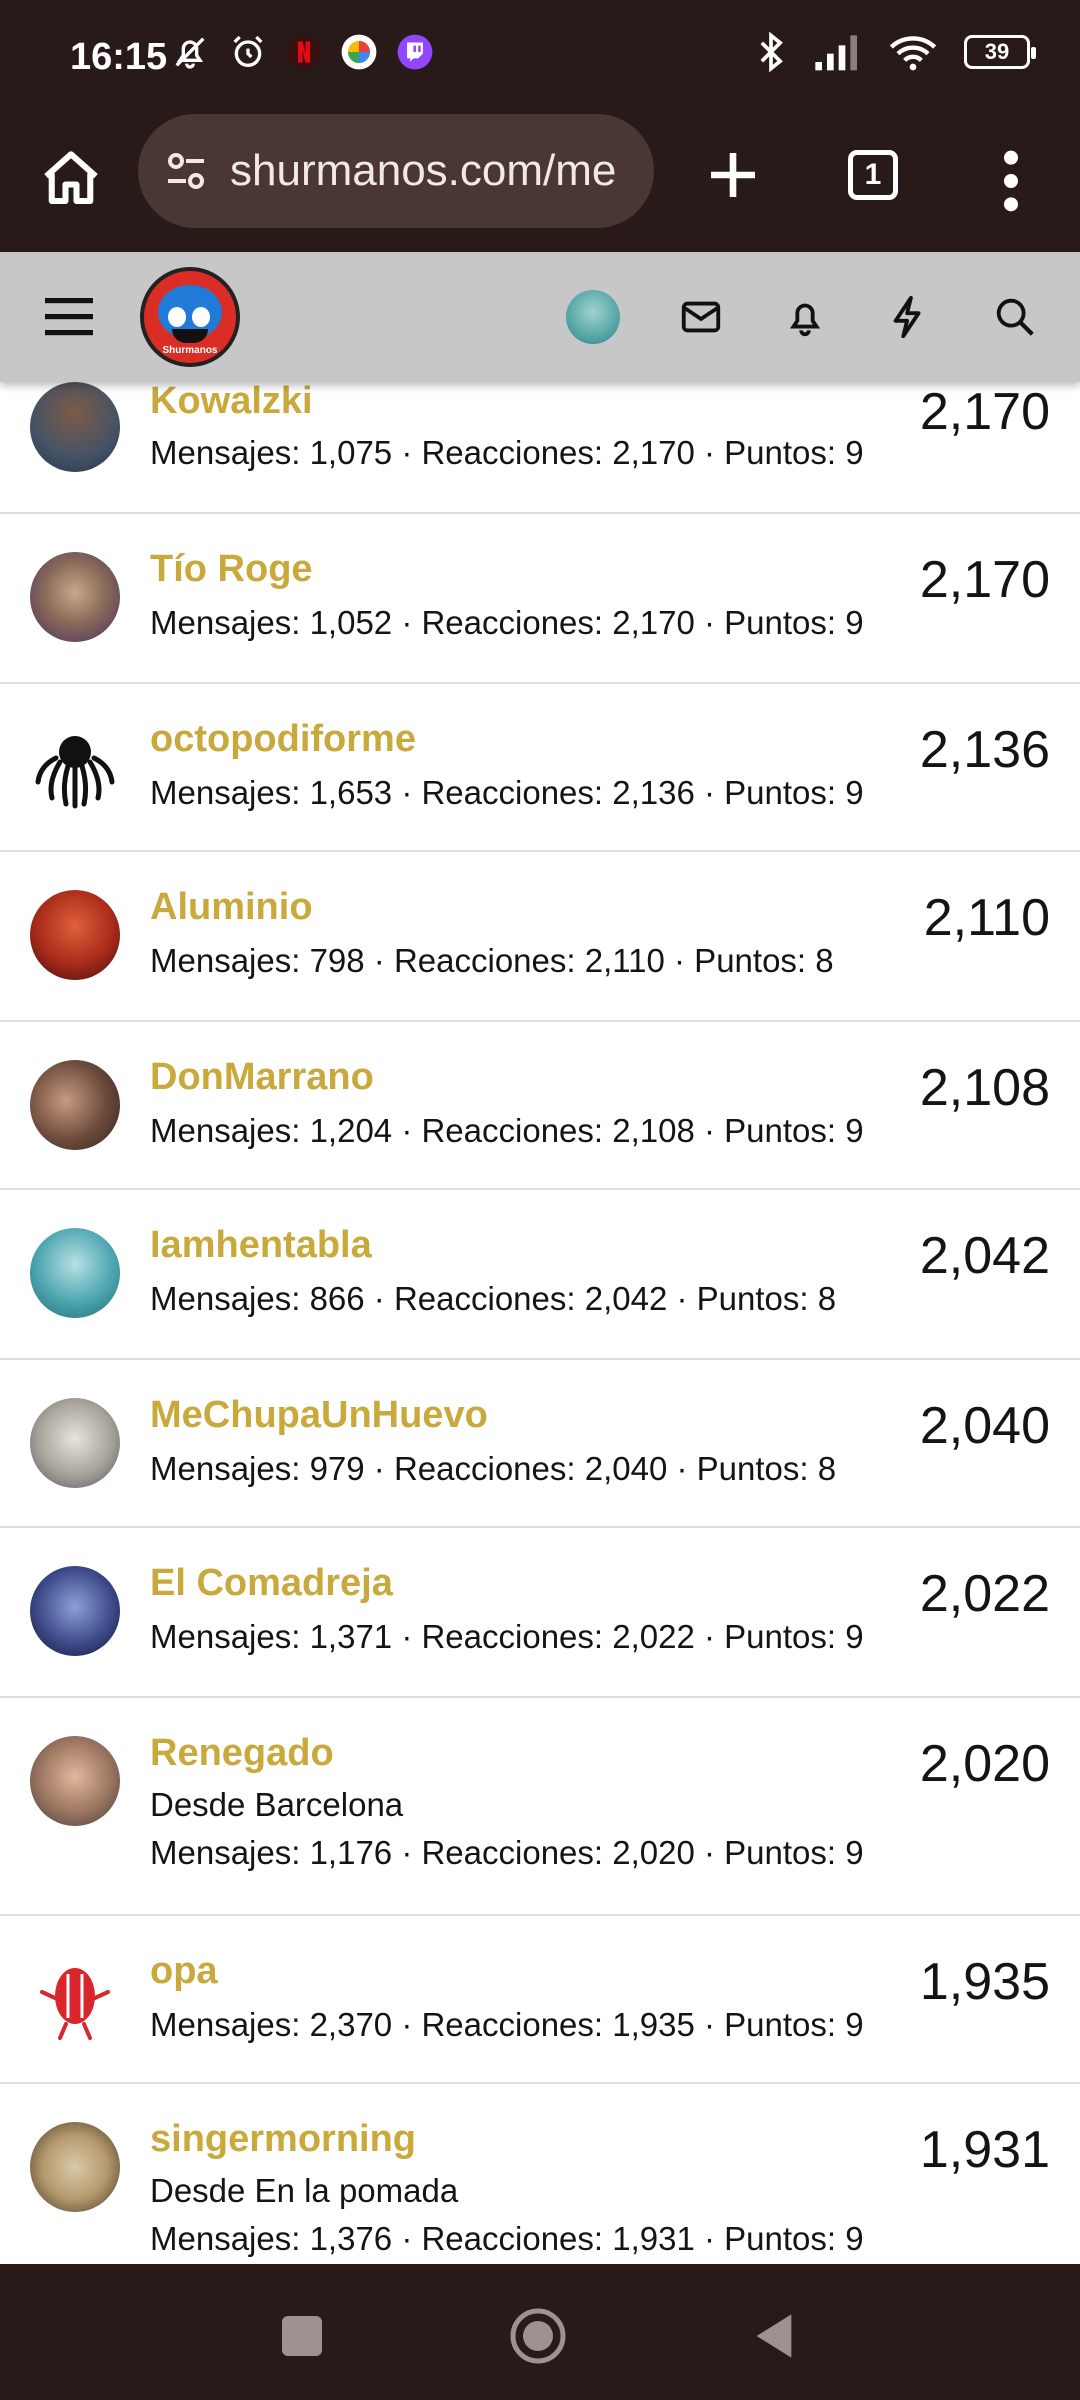 This screenshot has width=1080, height=2400. What do you see at coordinates (190, 350) in the screenshot?
I see `logo-text: Shurmanos` at bounding box center [190, 350].